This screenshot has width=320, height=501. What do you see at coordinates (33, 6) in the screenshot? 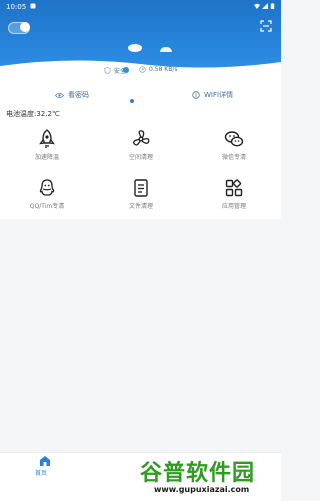
I see `notification-icon` at bounding box center [33, 6].